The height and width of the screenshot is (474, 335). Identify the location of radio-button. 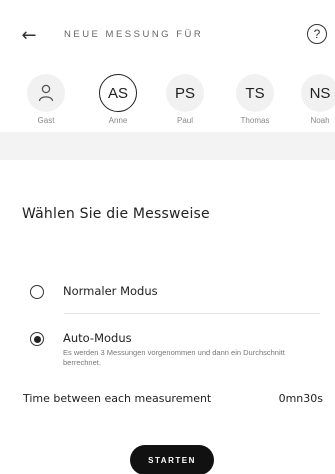
(37, 292).